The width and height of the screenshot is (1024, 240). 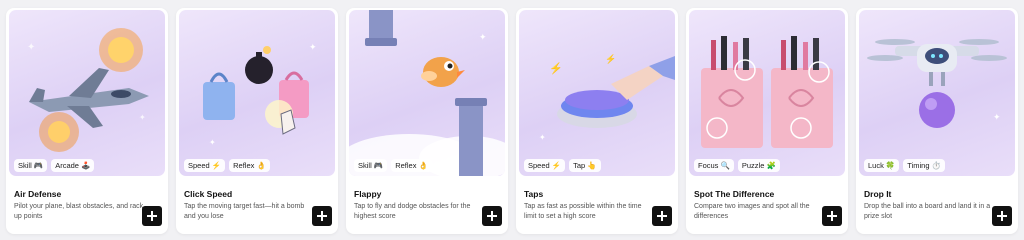 I want to click on tag: Arcade 🕹️, so click(x=73, y=165).